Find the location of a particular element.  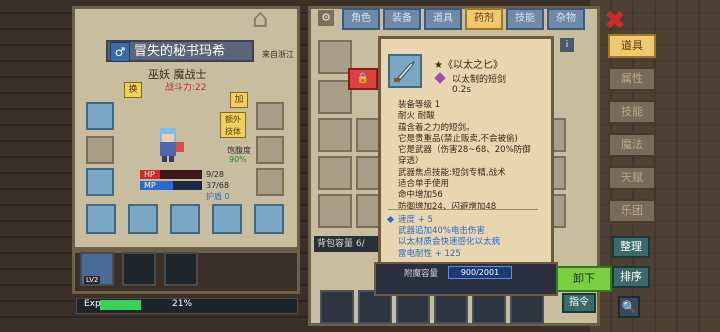

side-menu-3: 技能 is located at coordinates (632, 112).